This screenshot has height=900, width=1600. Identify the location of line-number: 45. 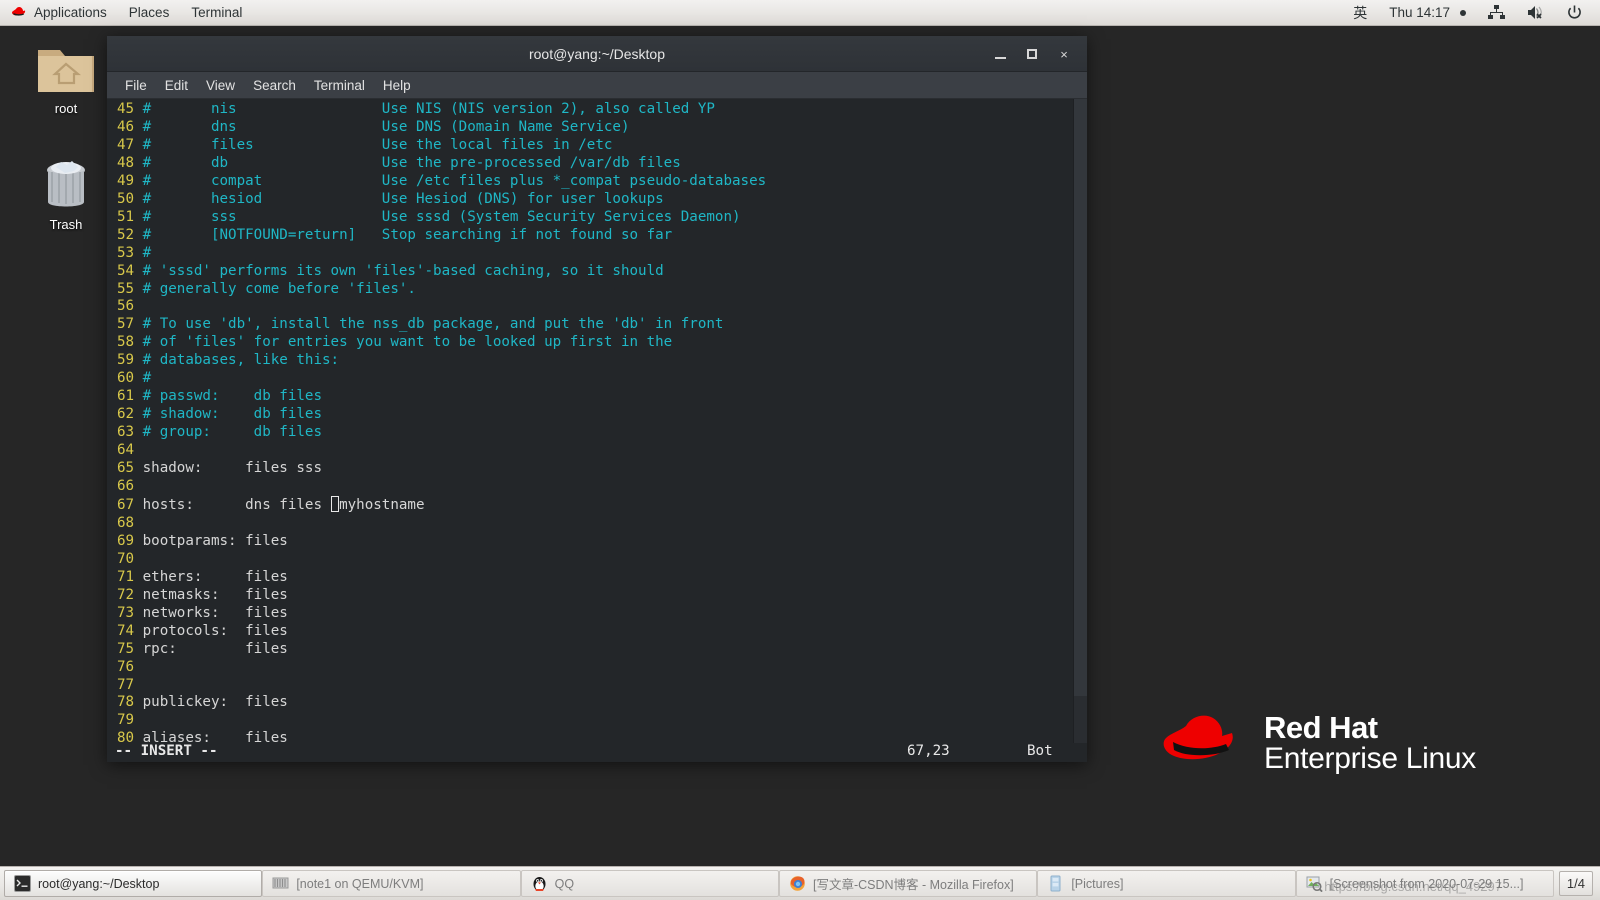
(130, 109).